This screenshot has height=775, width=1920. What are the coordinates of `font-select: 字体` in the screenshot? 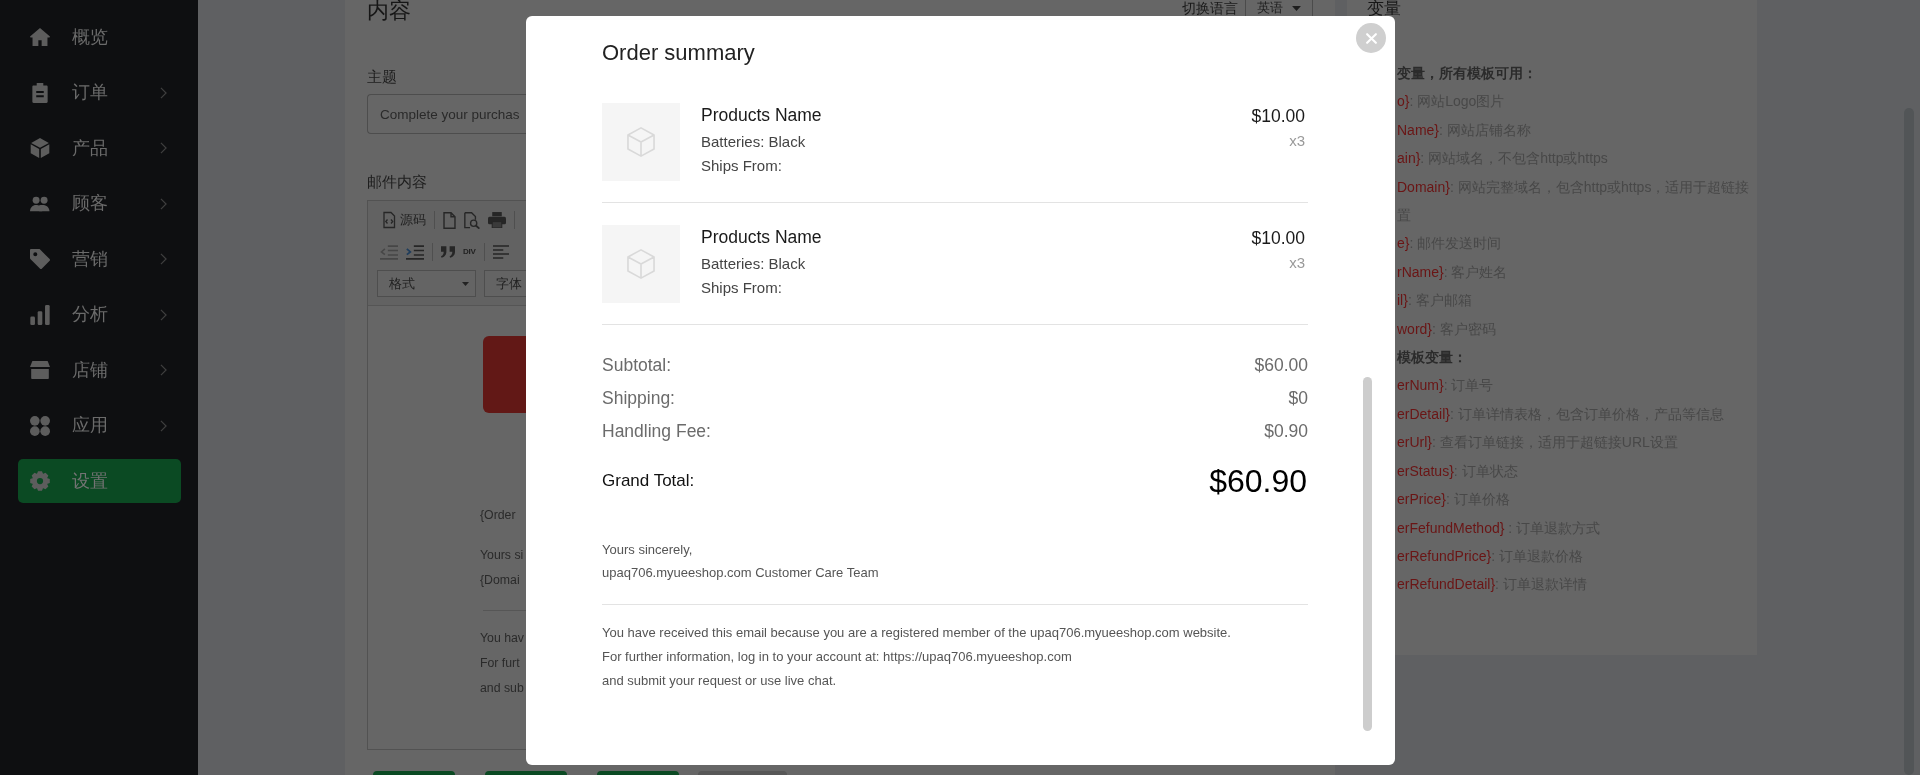 It's located at (505, 283).